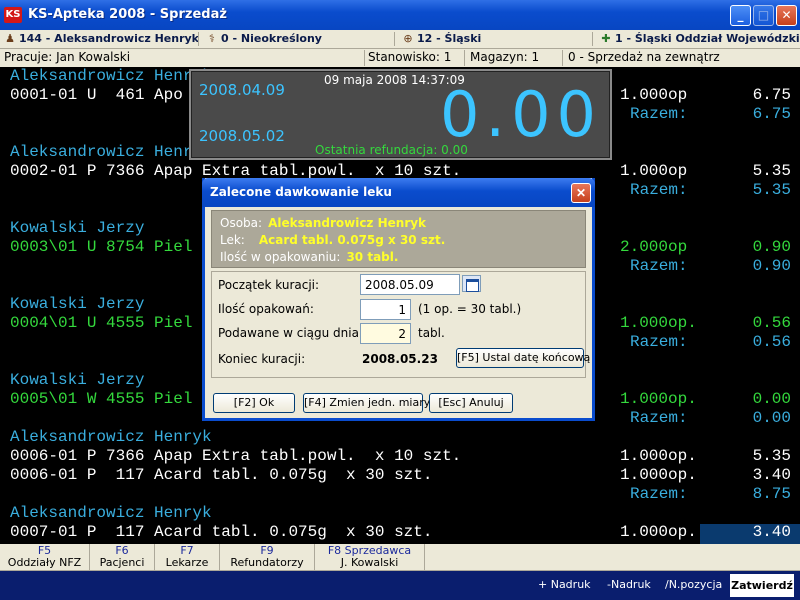 The image size is (800, 600). What do you see at coordinates (786, 15) in the screenshot?
I see `close-window-button: ✕` at bounding box center [786, 15].